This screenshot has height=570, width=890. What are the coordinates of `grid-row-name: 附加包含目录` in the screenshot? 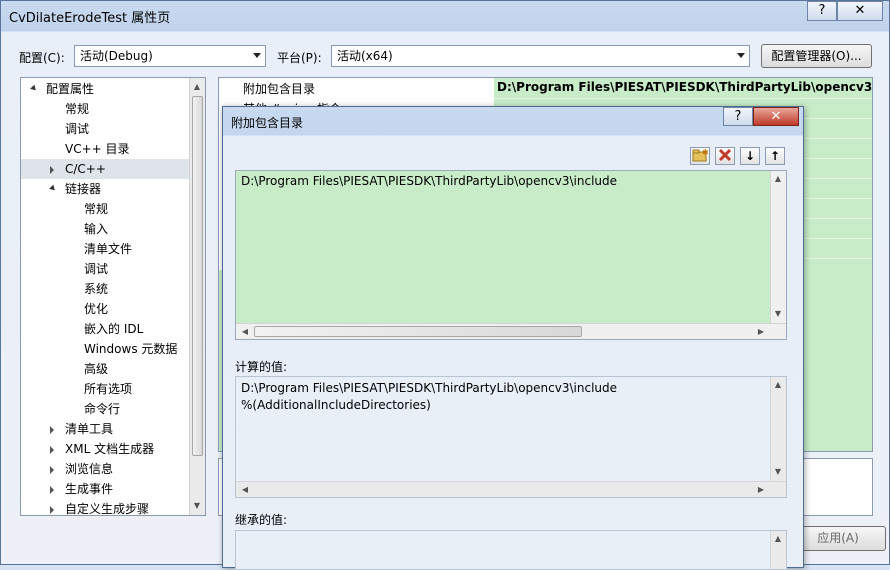 It's located at (279, 88).